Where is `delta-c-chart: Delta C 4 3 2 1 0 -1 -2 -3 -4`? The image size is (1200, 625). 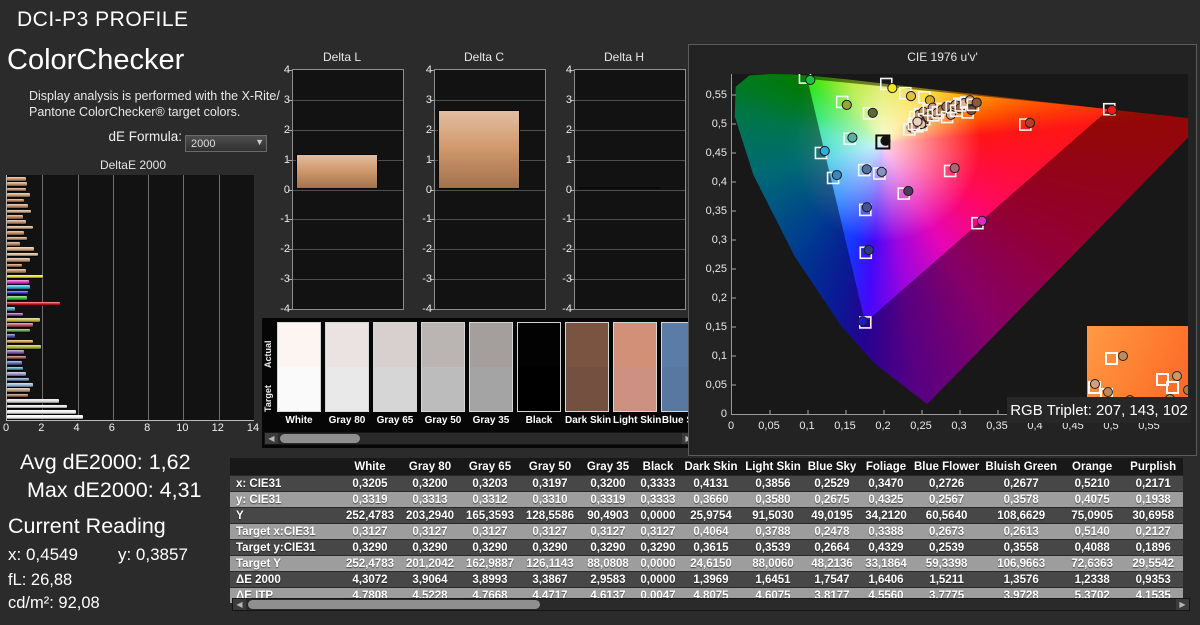
delta-c-chart: Delta C 4 3 2 1 0 -1 -2 -3 -4 is located at coordinates (484, 182).